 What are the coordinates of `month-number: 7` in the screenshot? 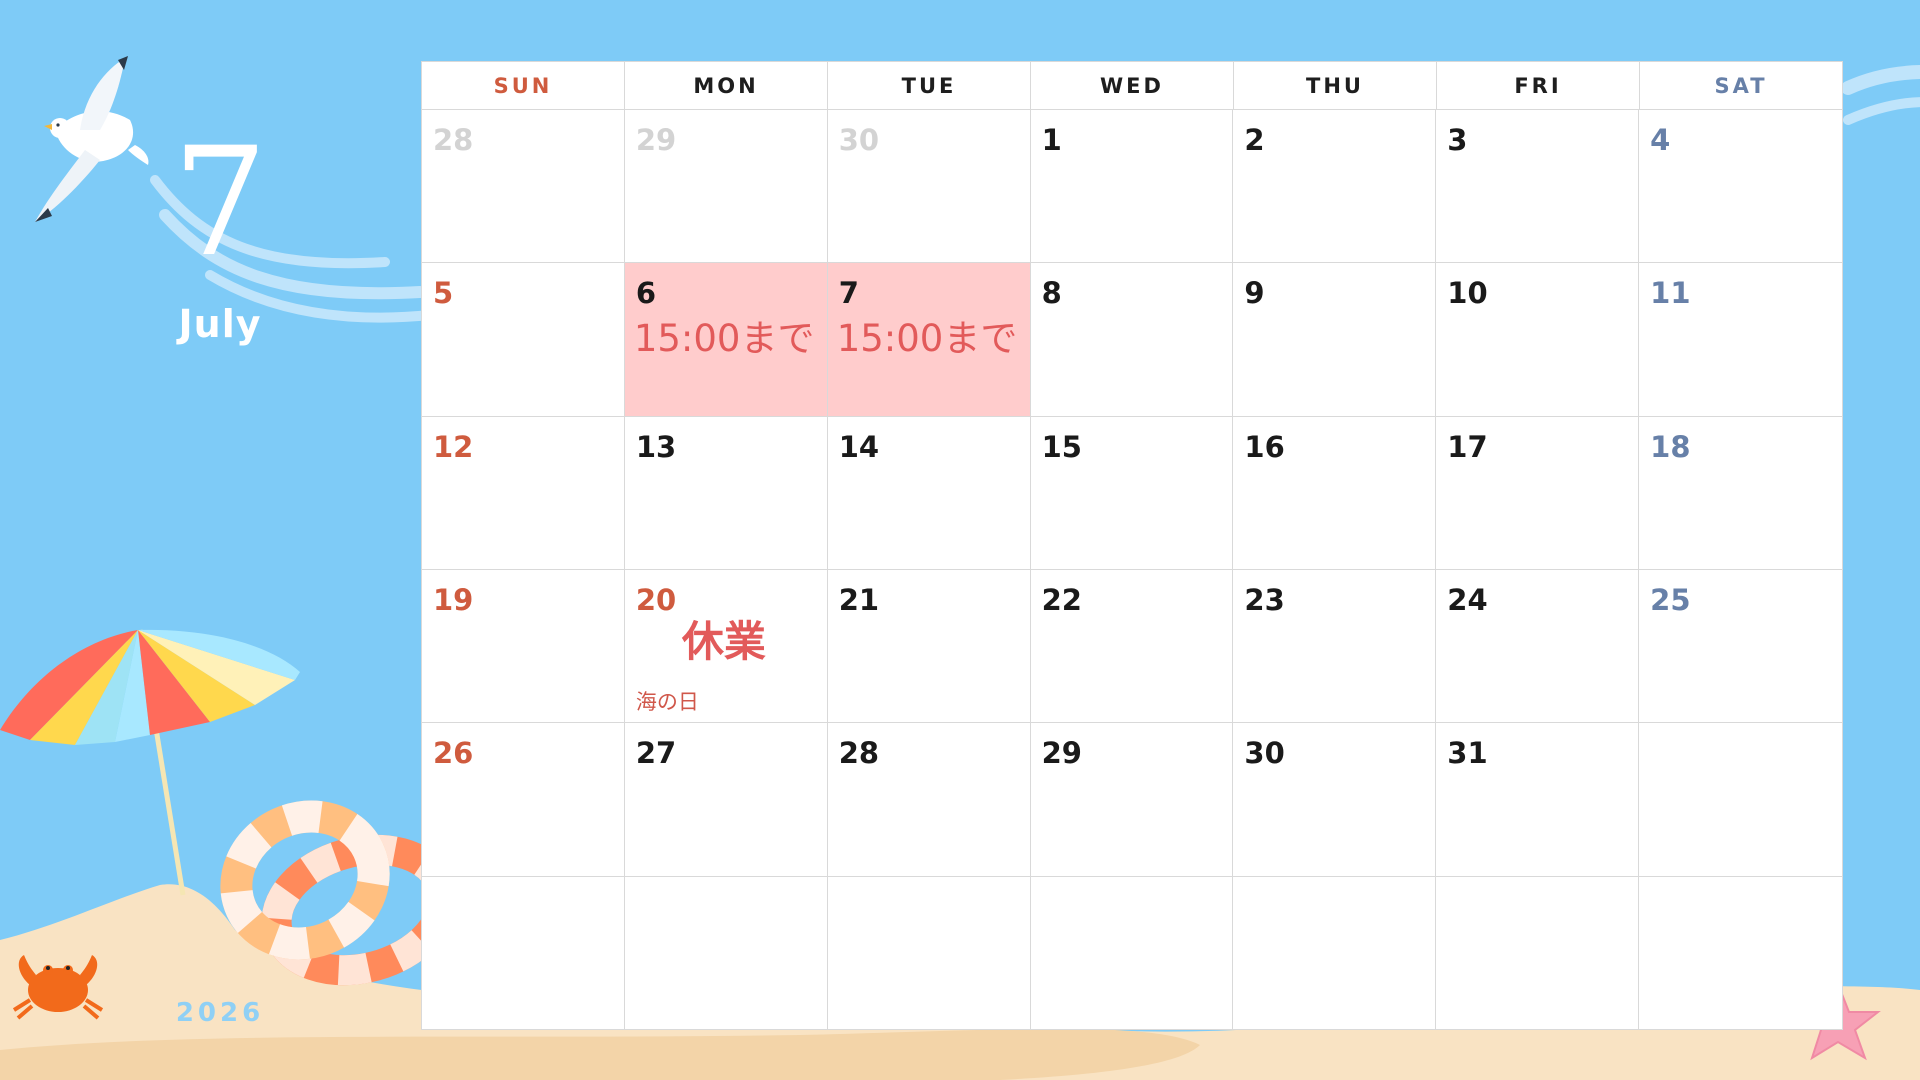 It's located at (220, 203).